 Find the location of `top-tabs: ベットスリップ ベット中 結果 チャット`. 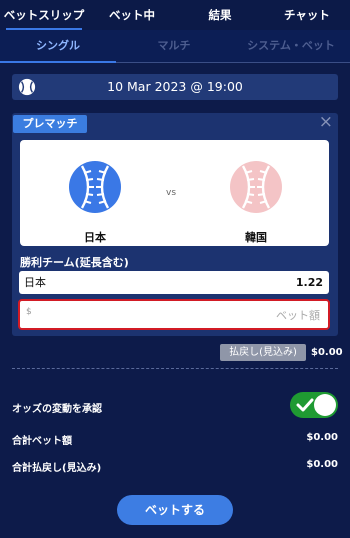

top-tabs: ベットスリップ ベット中 結果 チャット is located at coordinates (175, 15).